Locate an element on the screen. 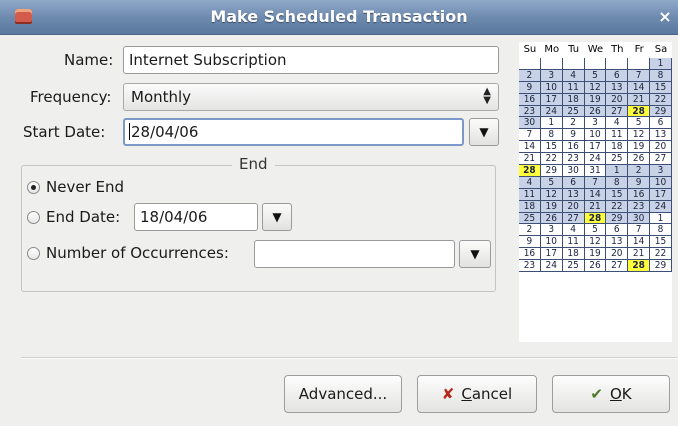 This screenshot has height=426, width=678. end-date-dropdown-button: ▼ is located at coordinates (277, 217).